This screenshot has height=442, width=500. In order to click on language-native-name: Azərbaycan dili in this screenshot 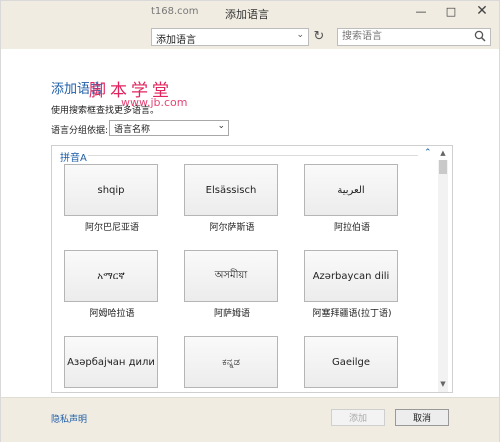, I will do `click(351, 276)`.